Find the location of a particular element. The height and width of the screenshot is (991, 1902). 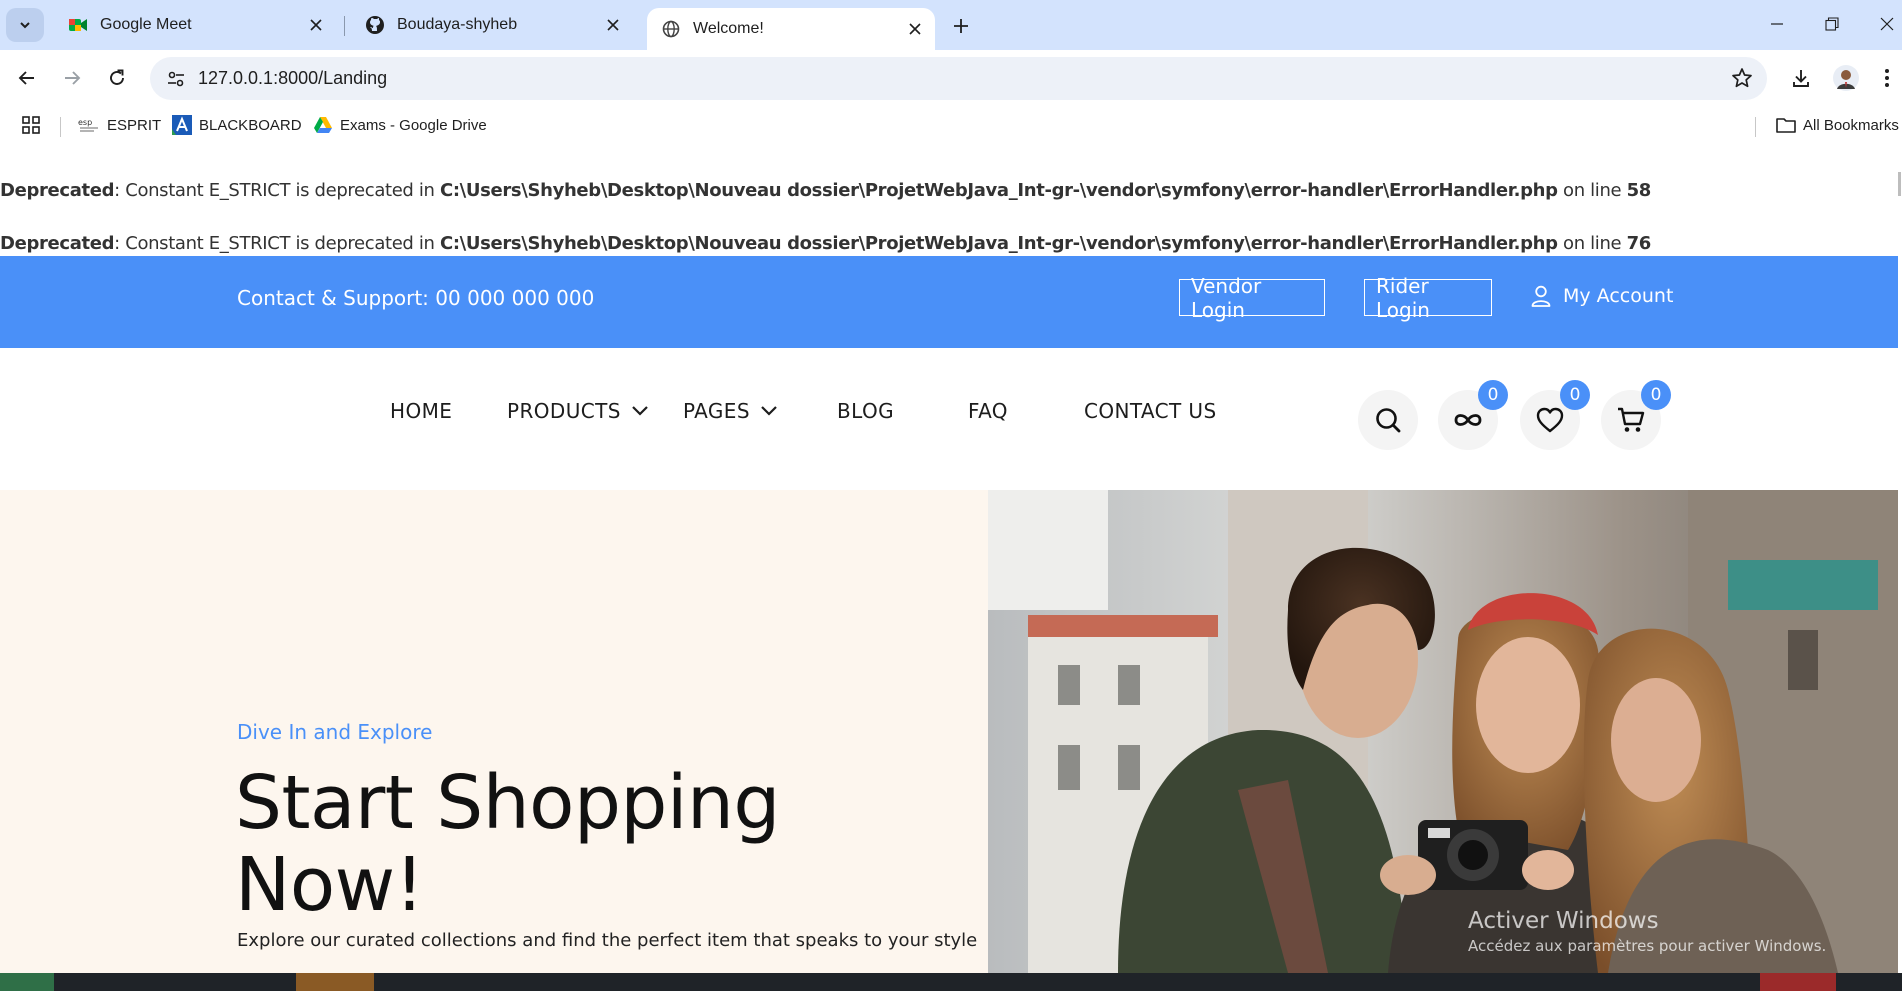

more-vertical-icon is located at coordinates (1887, 78).